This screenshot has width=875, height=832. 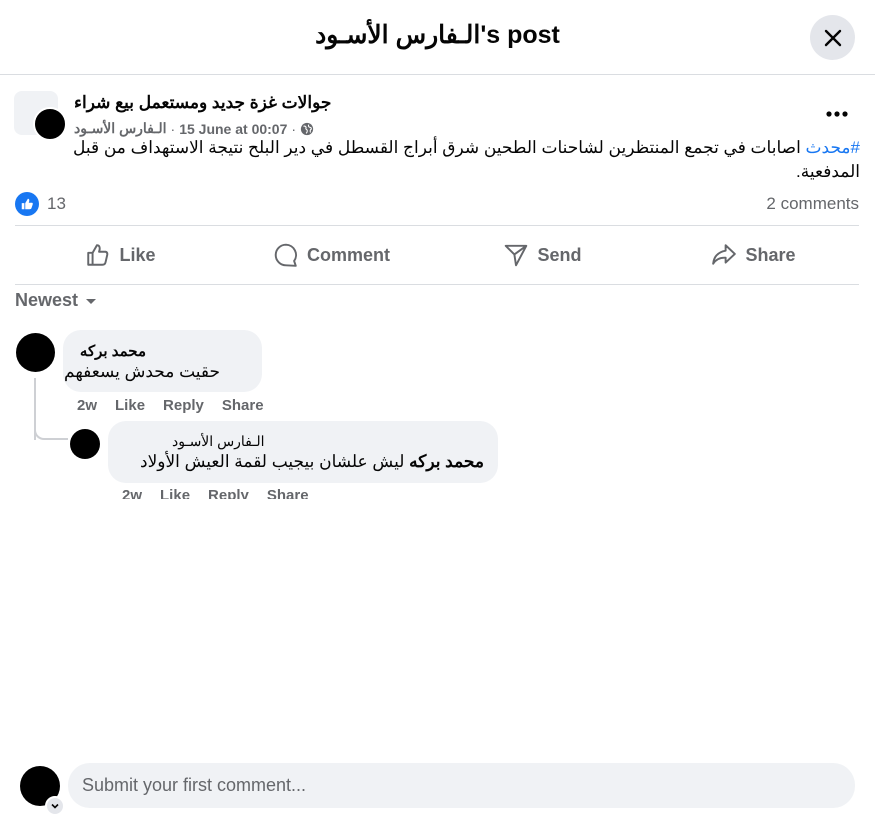 I want to click on action-bar: Like Comment Send Share, so click(x=437, y=255).